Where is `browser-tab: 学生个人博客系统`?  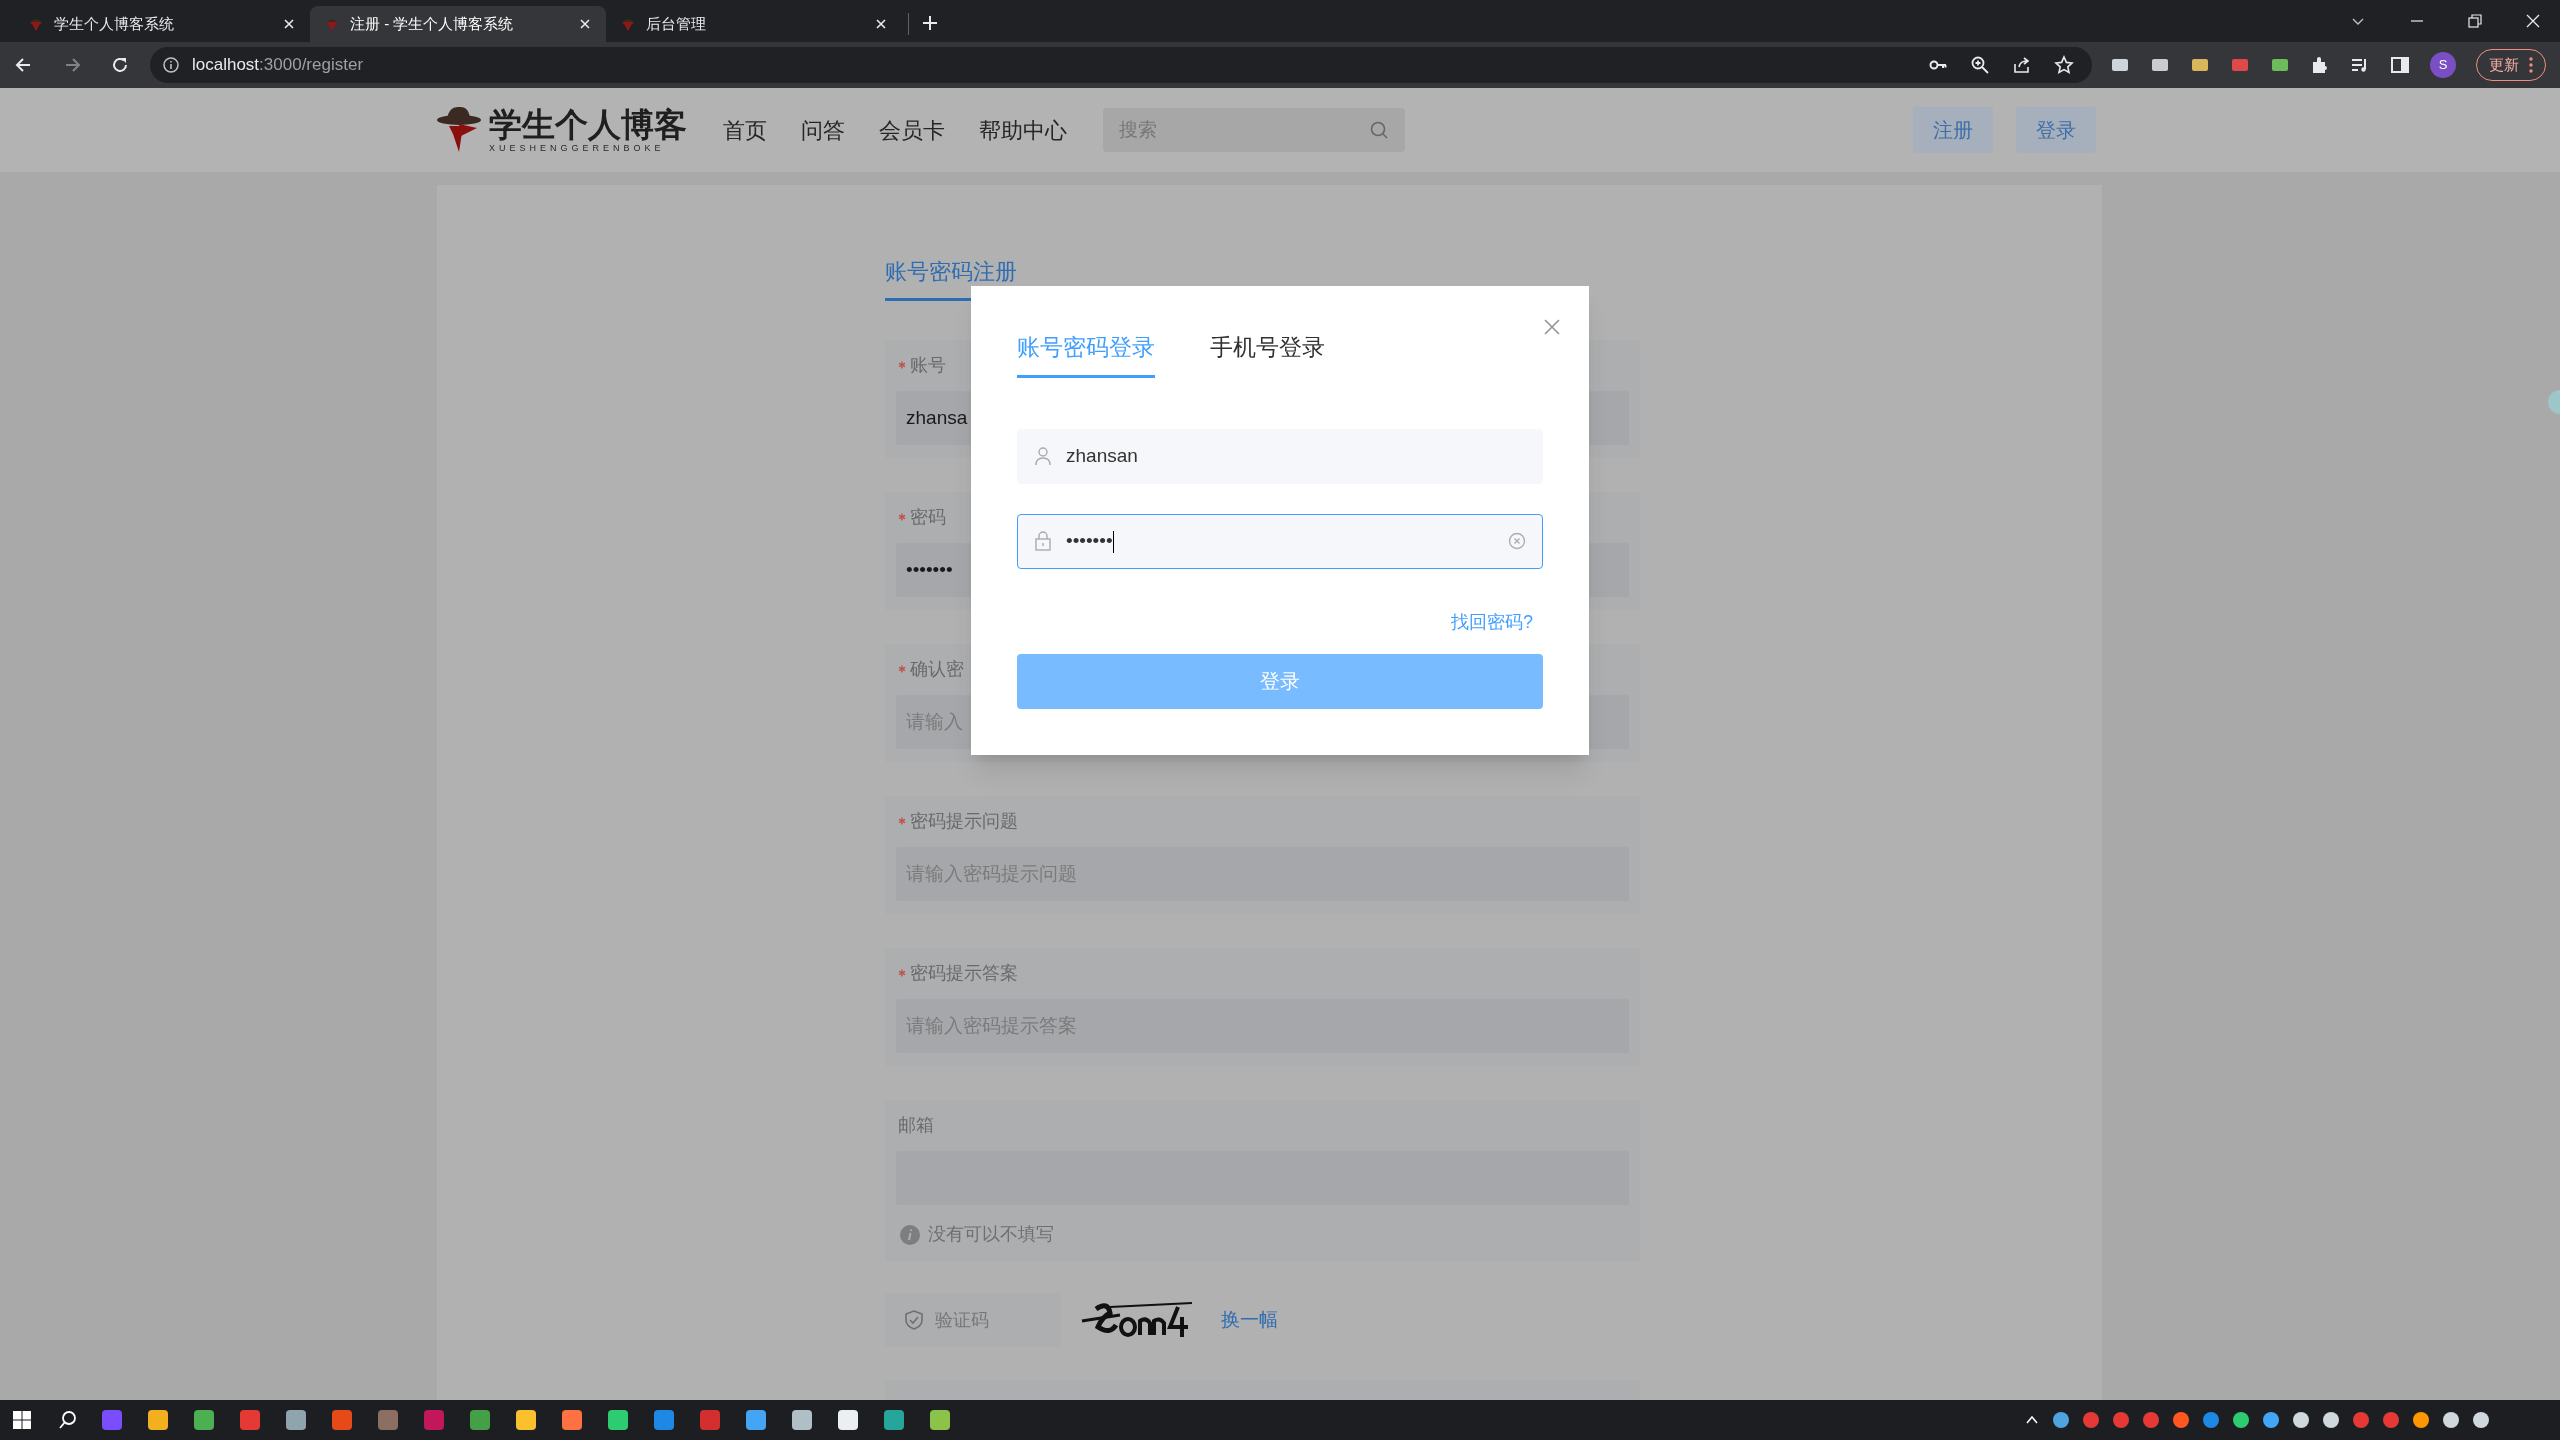 browser-tab: 学生个人博客系统 is located at coordinates (162, 24).